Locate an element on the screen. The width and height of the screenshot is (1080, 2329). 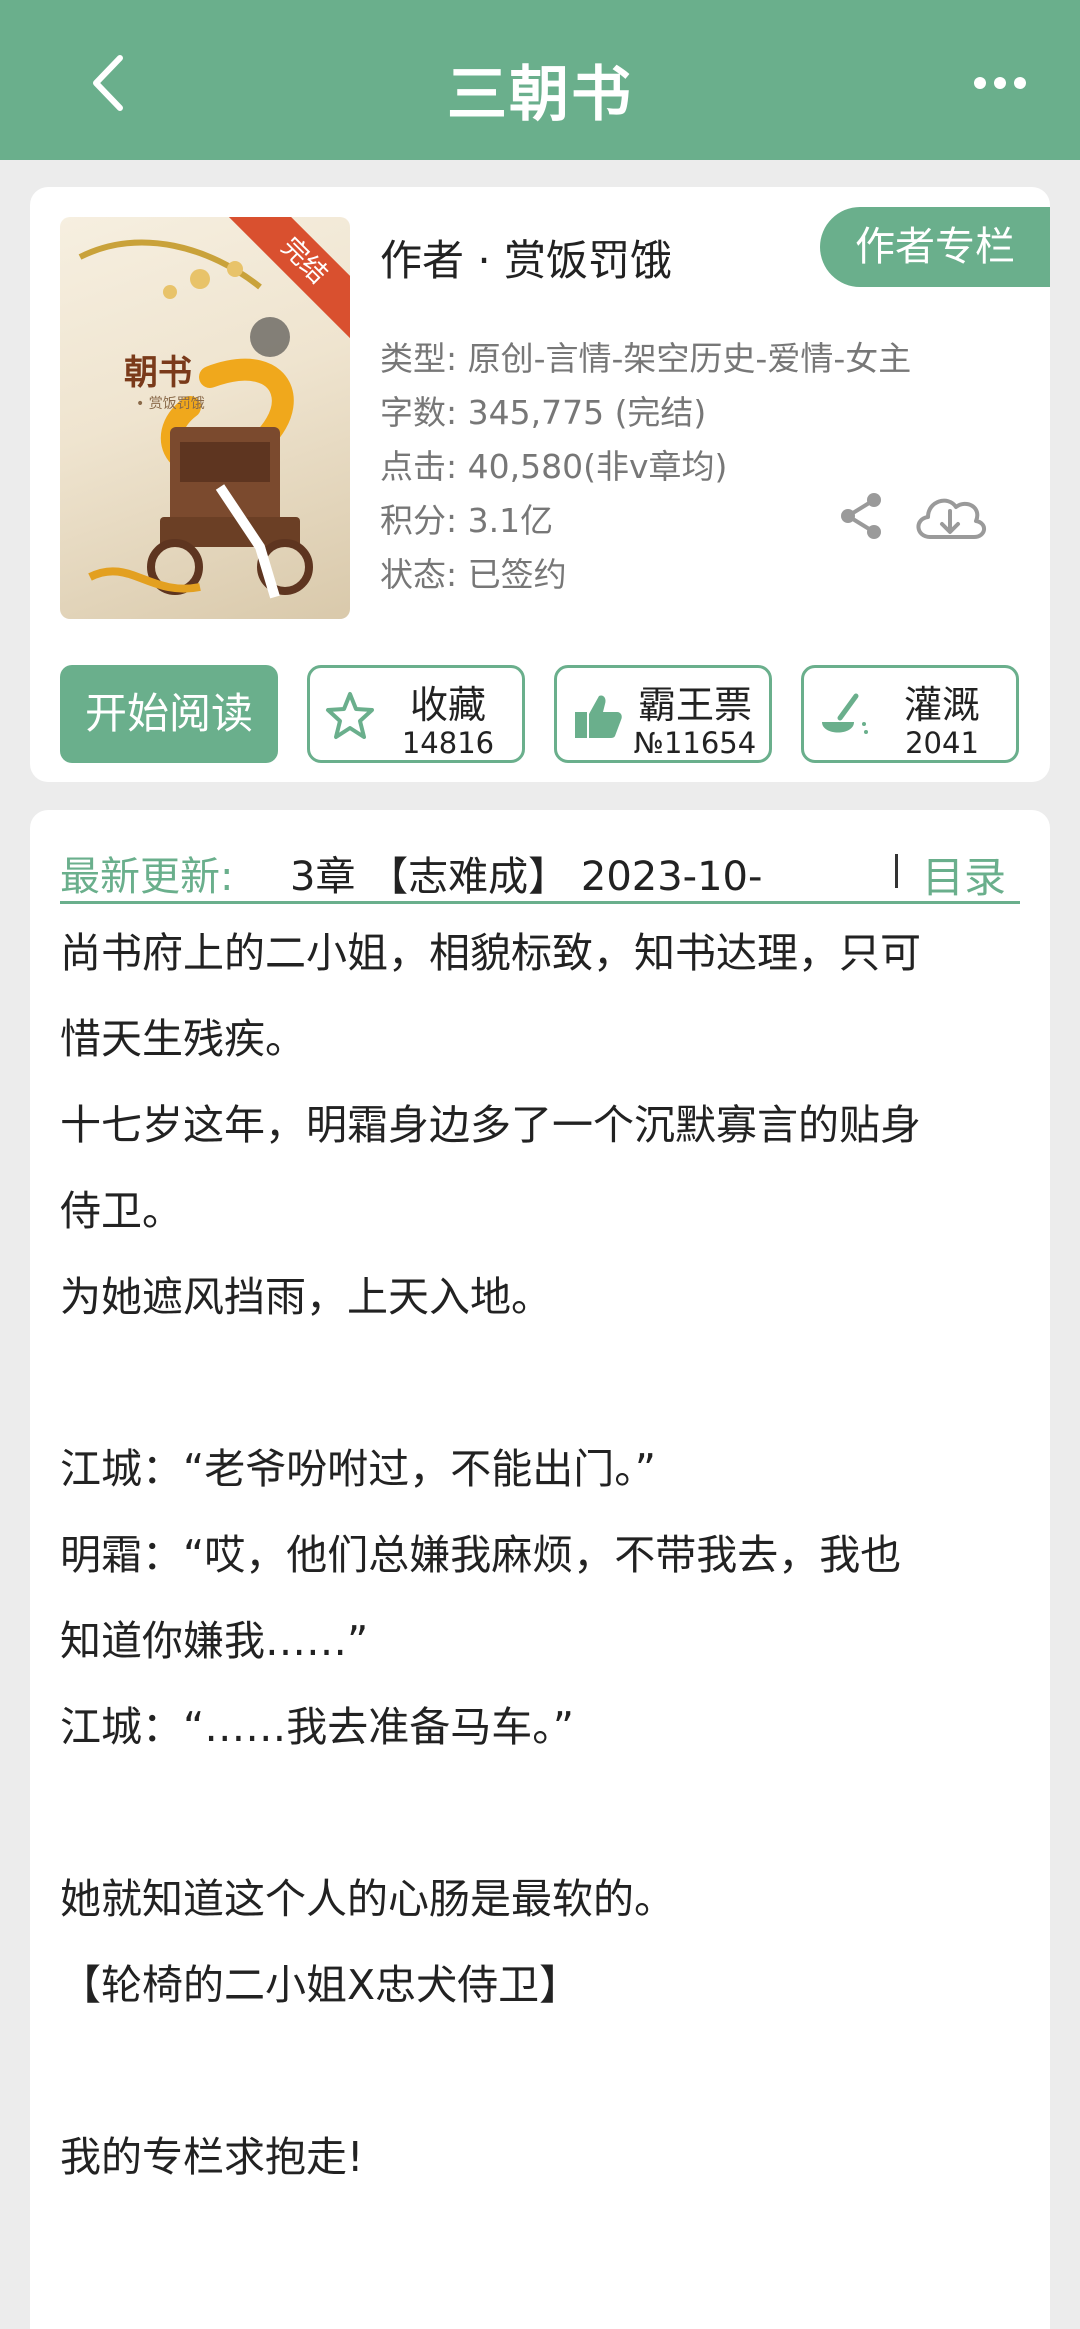
divider is located at coordinates (896, 871).